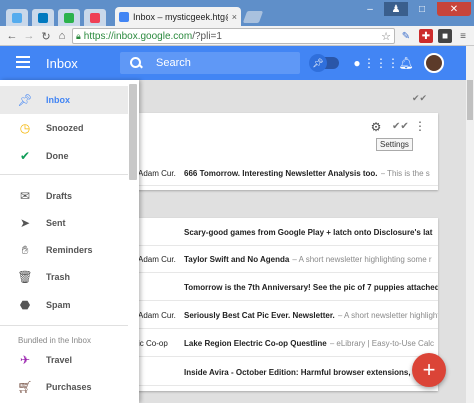  I want to click on sidebar-item-label: Trash, so click(58, 277).